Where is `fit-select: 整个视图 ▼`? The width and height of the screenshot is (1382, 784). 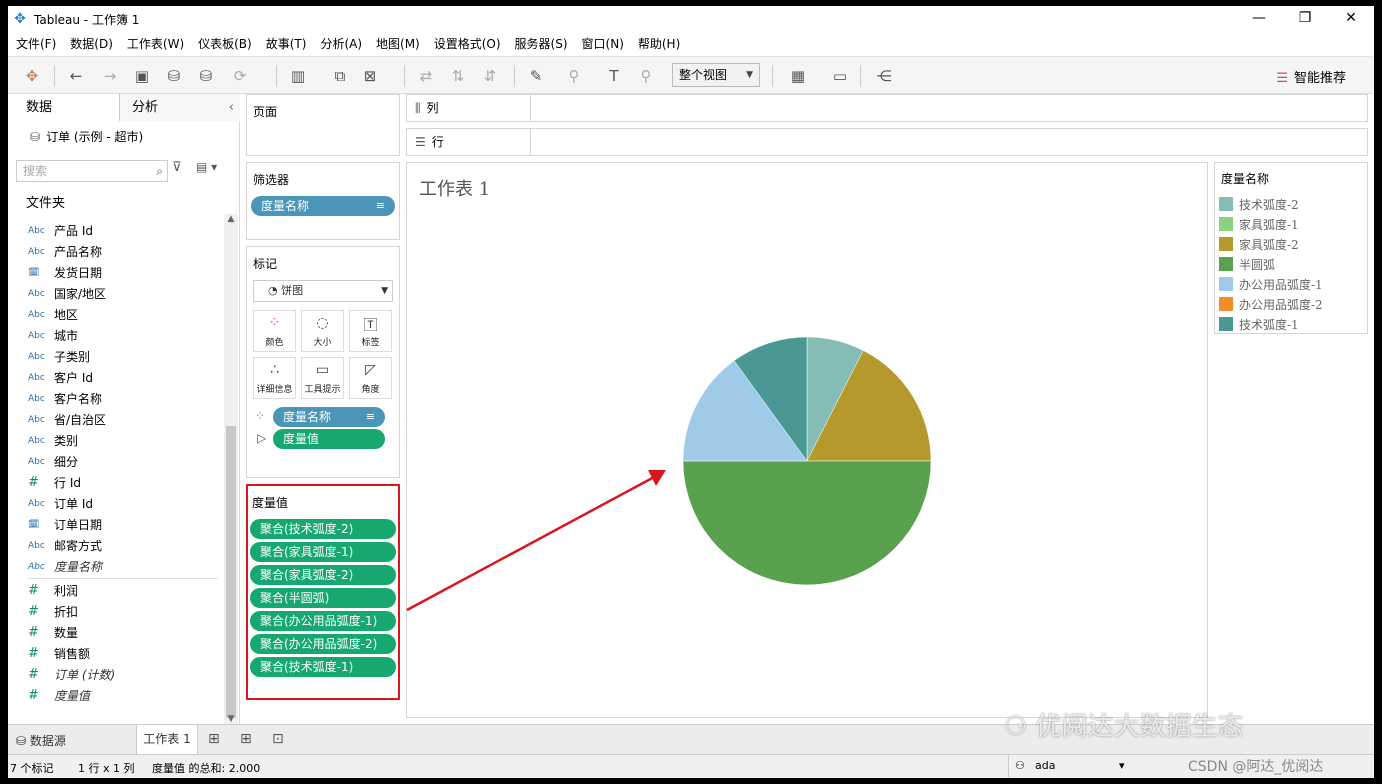
fit-select: 整个视图 ▼ is located at coordinates (716, 75).